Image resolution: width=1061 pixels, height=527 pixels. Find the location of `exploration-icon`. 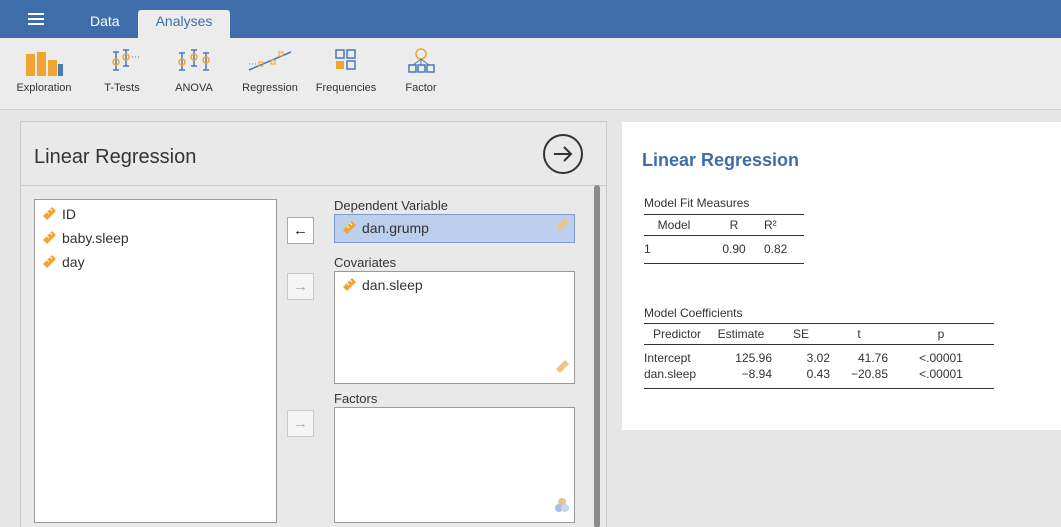

exploration-icon is located at coordinates (44, 64).